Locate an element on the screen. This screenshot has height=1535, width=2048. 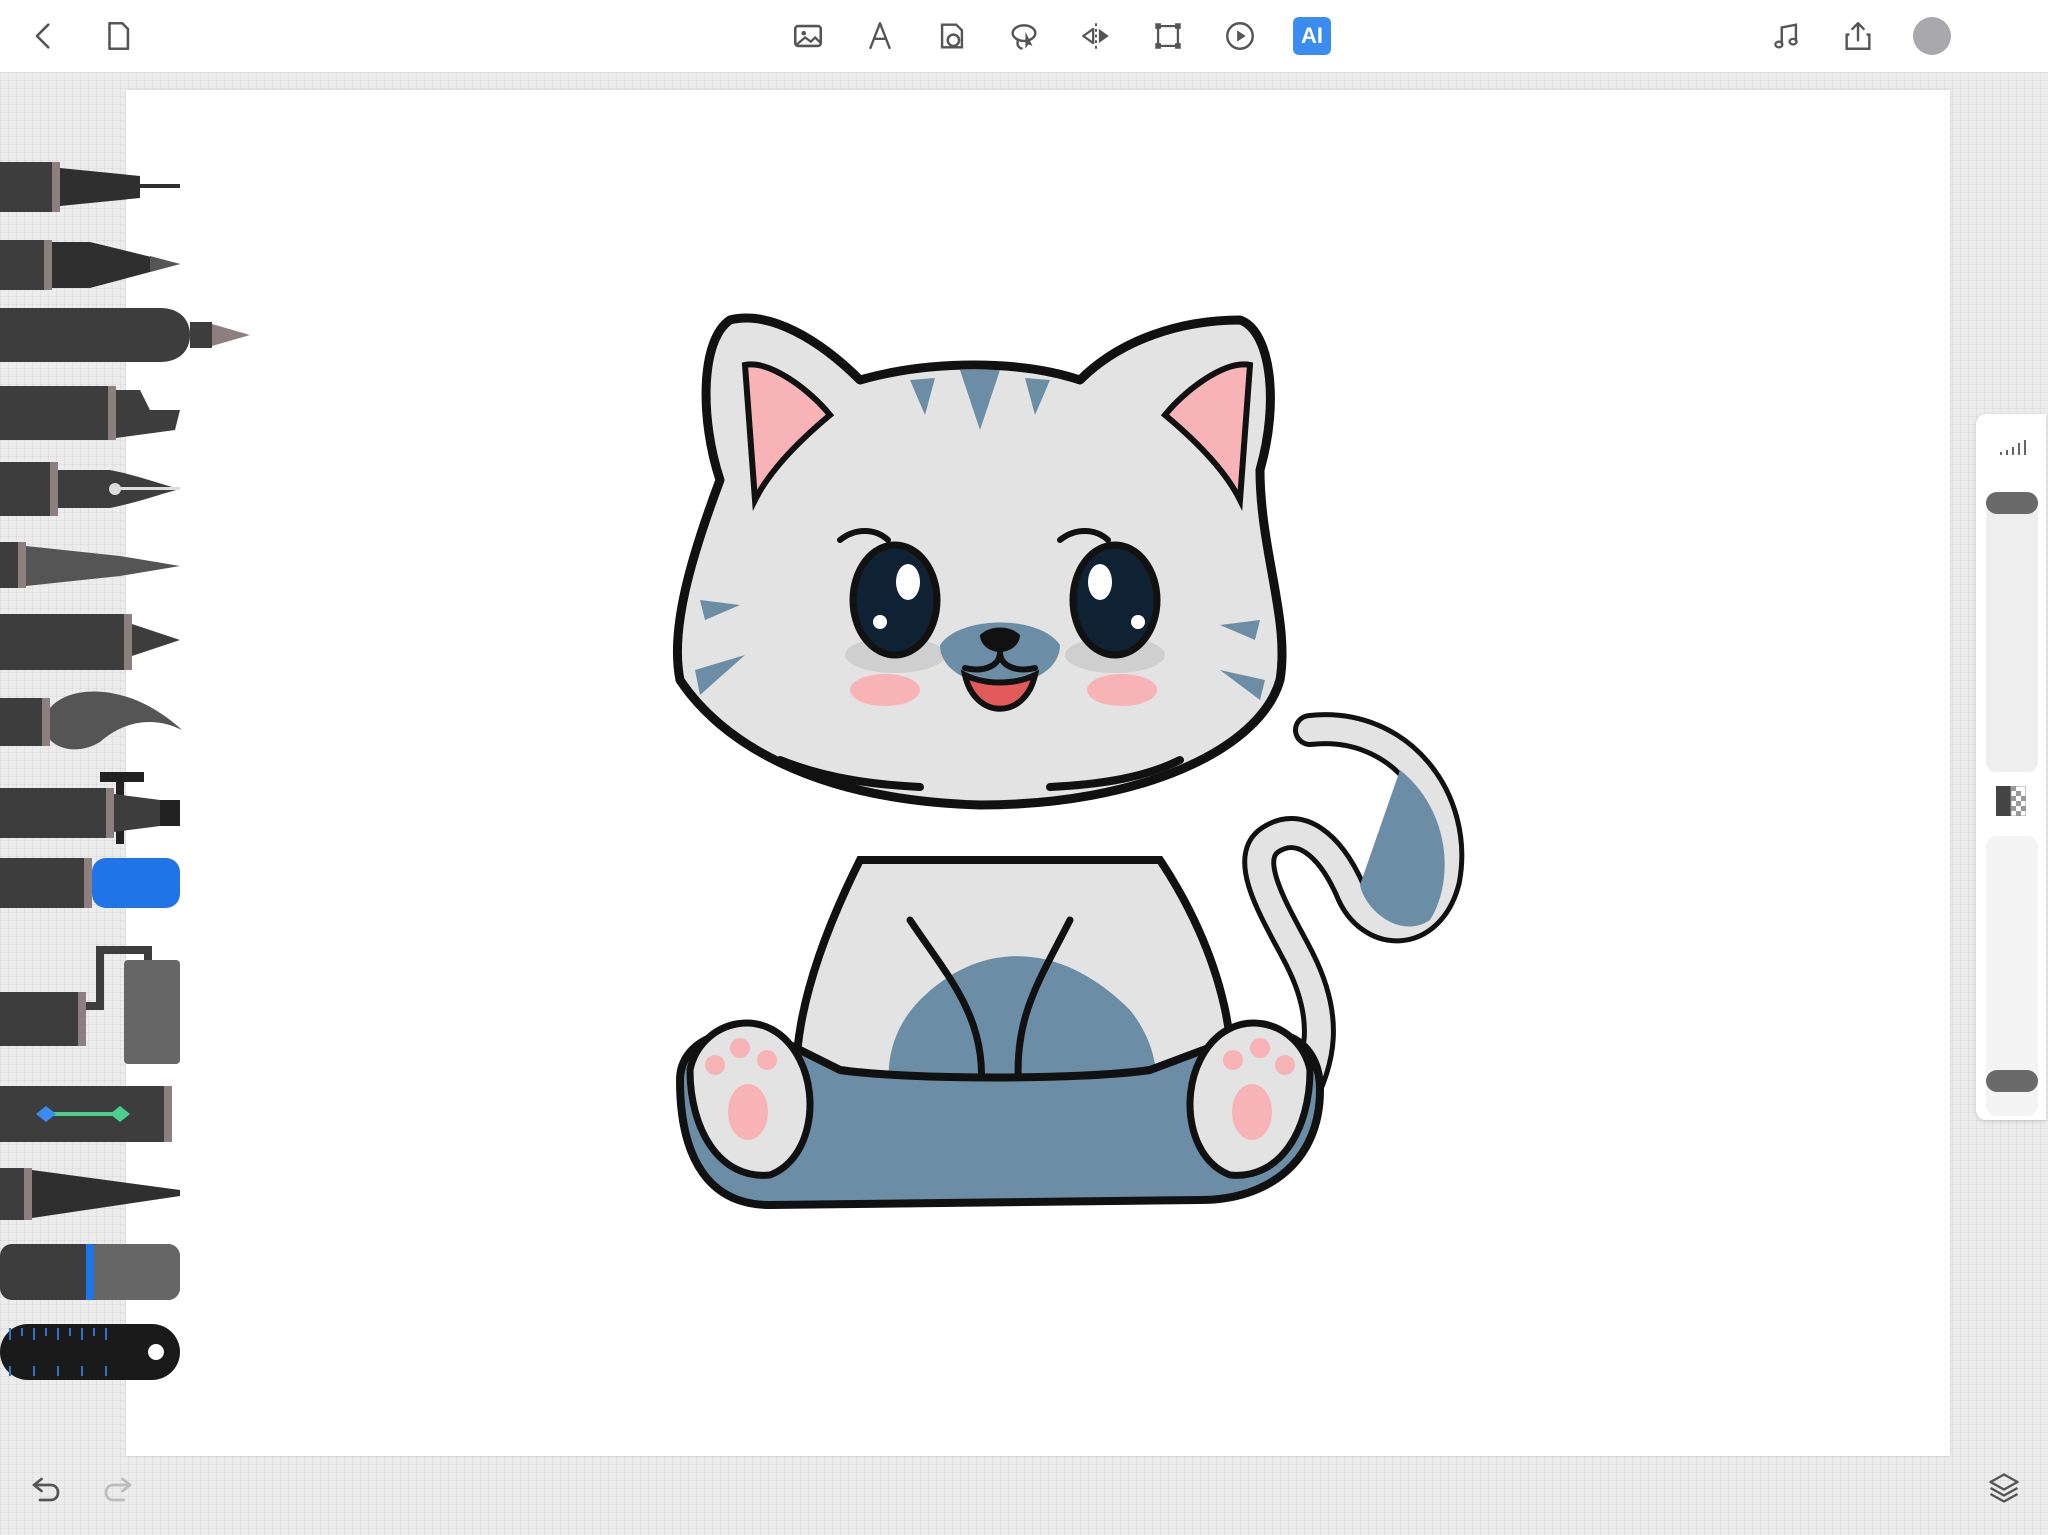
music-icon is located at coordinates (1786, 36).